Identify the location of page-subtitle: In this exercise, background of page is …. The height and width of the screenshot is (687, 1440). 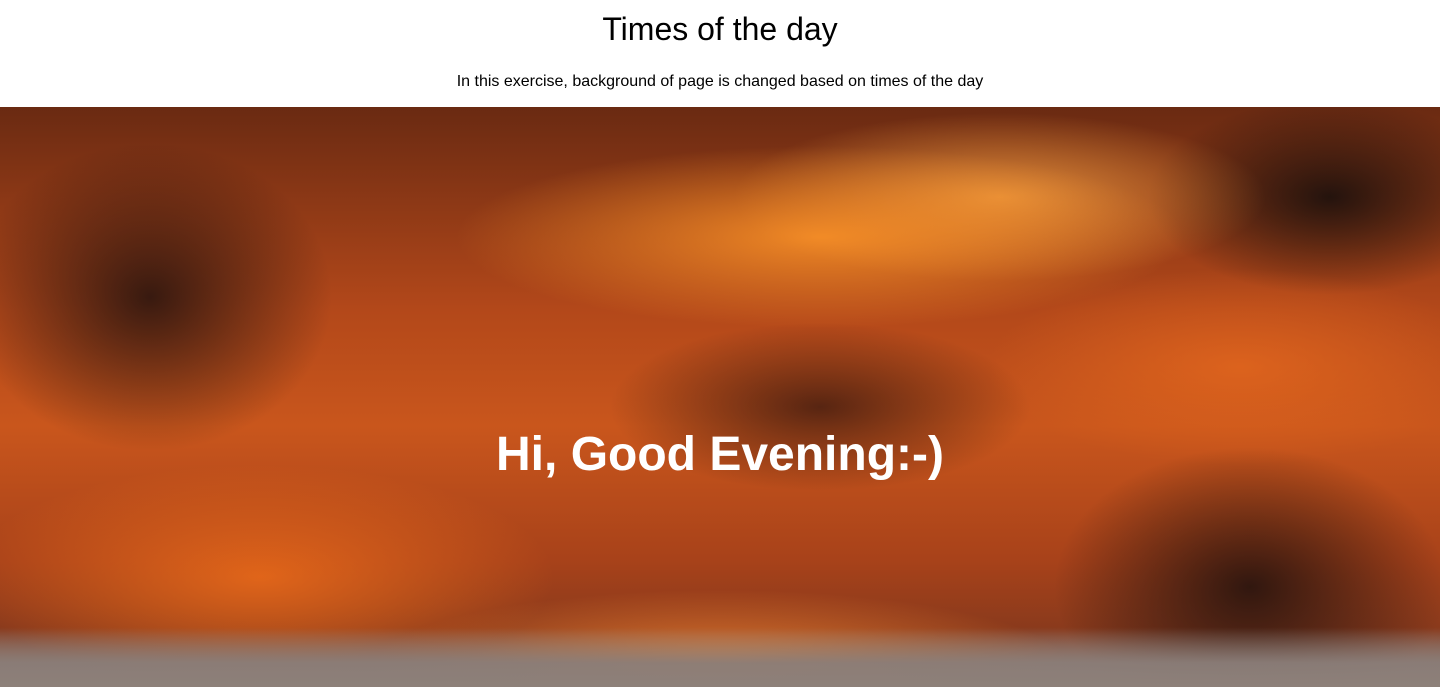
(720, 81).